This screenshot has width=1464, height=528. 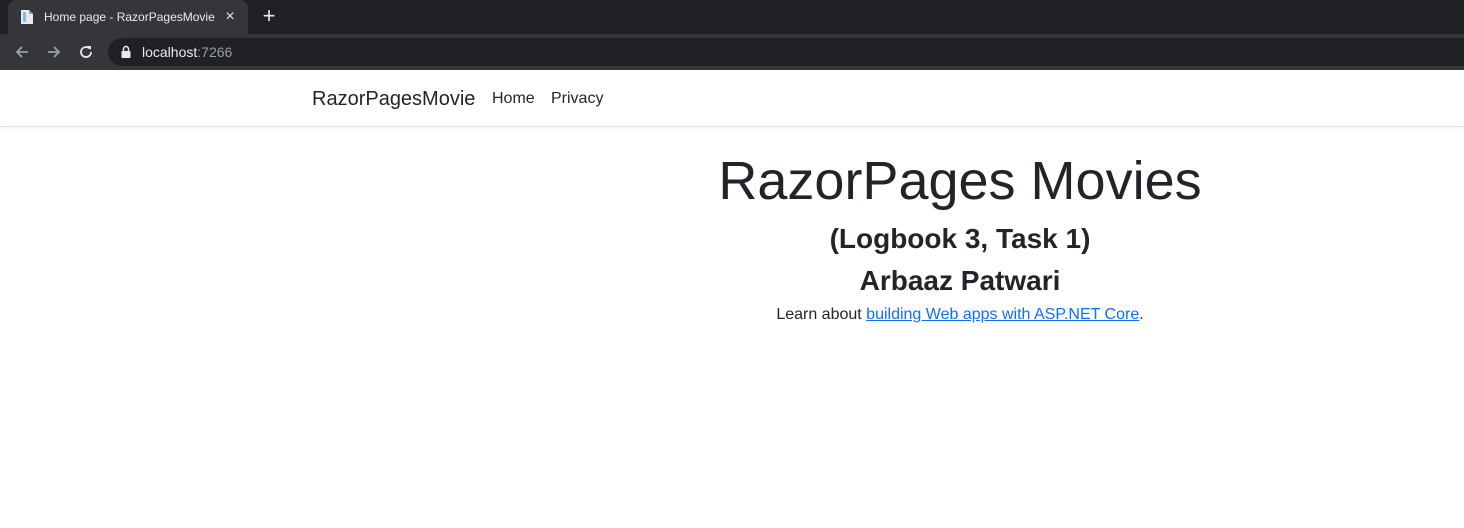 I want to click on forward-arrow-icon, so click(x=54, y=52).